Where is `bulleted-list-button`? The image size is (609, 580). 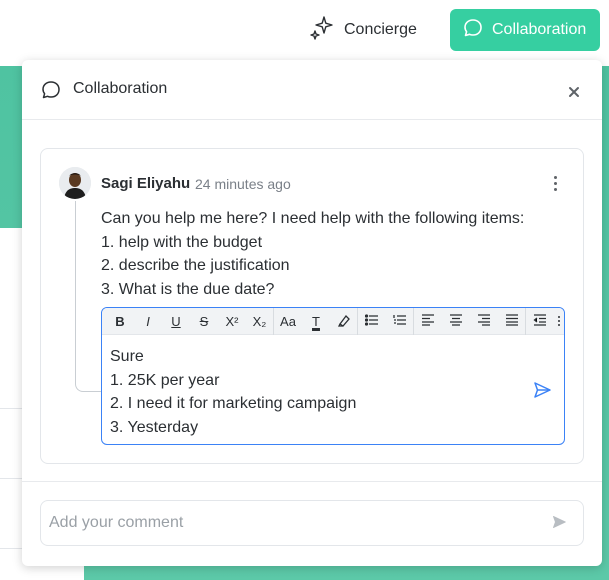 bulleted-list-button is located at coordinates (372, 321).